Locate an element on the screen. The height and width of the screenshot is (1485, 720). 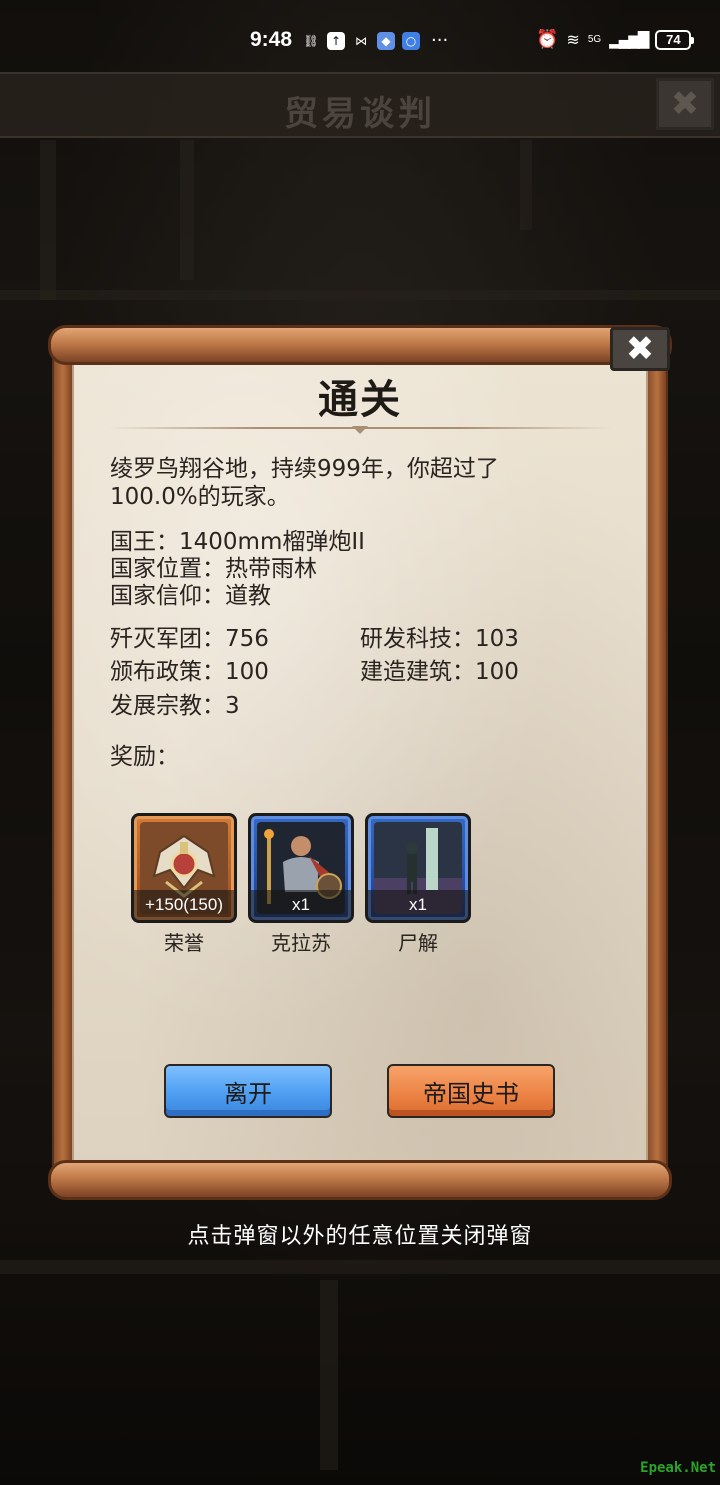
status-time: 9:48 is located at coordinates (271, 39).